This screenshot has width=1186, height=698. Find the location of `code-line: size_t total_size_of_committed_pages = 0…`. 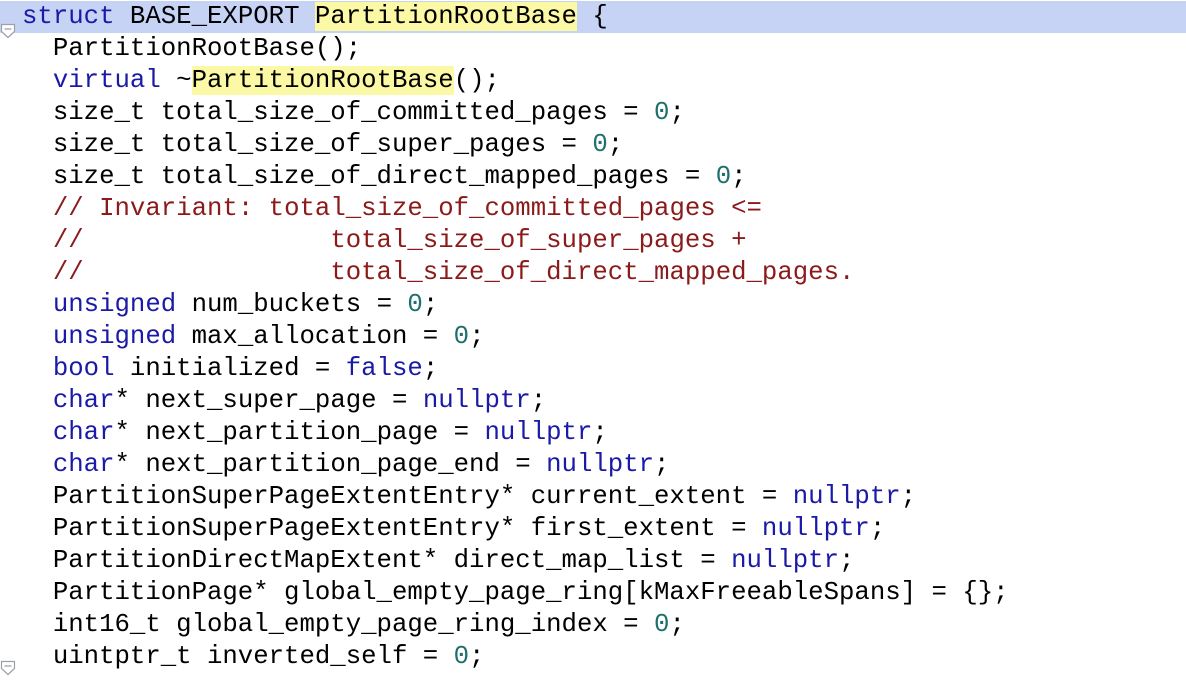

code-line: size_t total_size_of_committed_pages = 0… is located at coordinates (593, 113).